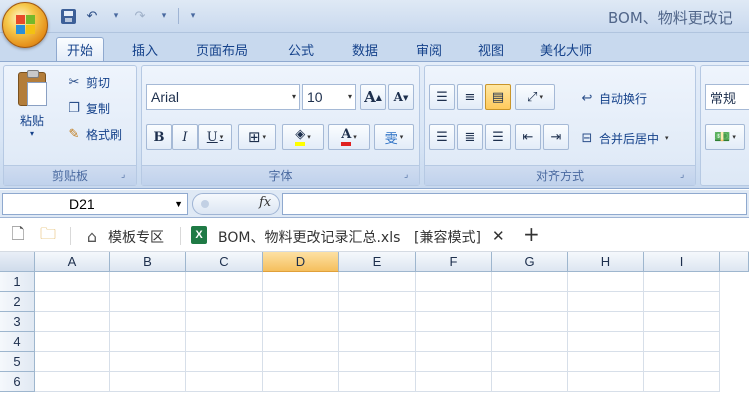 This screenshot has height=400, width=749. Describe the element at coordinates (223, 97) in the screenshot. I see `font-name-combo: Arial ▾` at that location.